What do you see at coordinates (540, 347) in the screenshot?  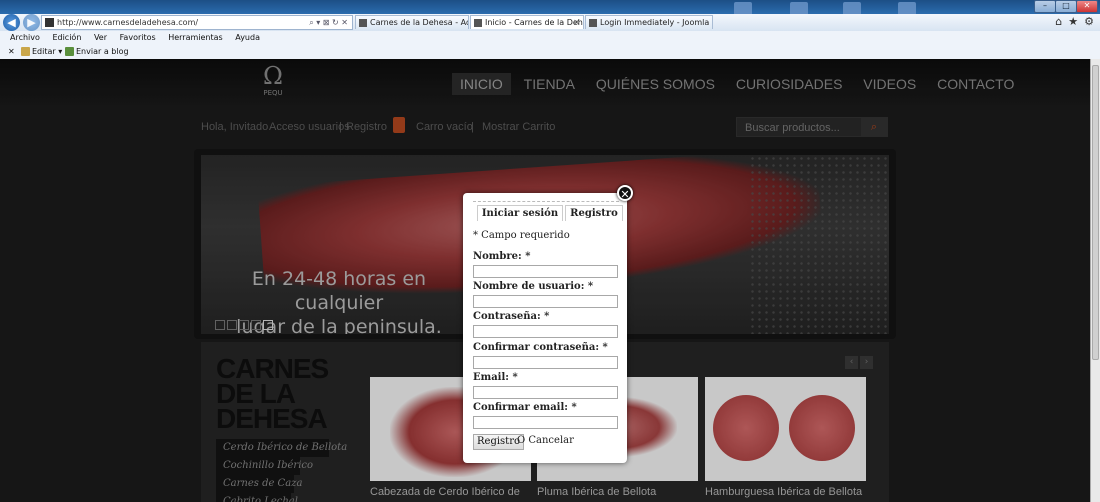 I see `confirm-password-label: Confirmar contraseña: *` at bounding box center [540, 347].